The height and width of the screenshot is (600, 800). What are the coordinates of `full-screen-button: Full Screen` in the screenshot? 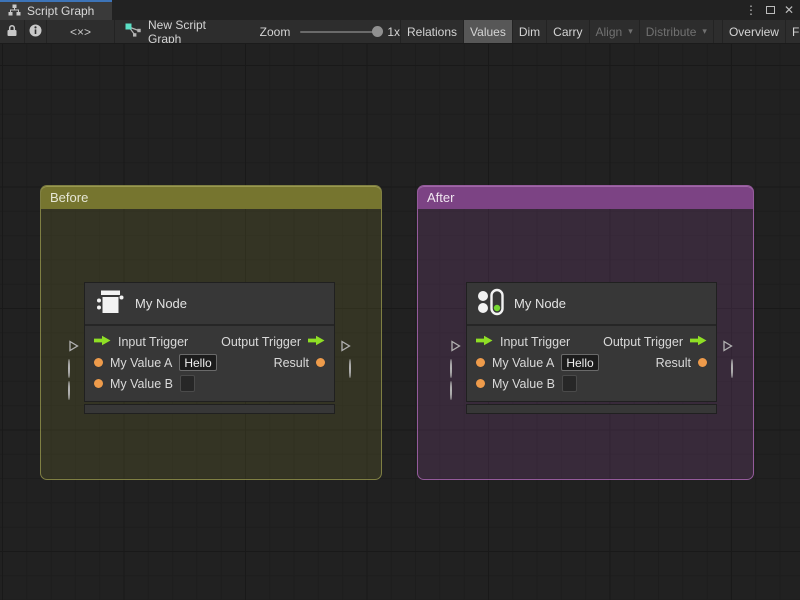 It's located at (793, 31).